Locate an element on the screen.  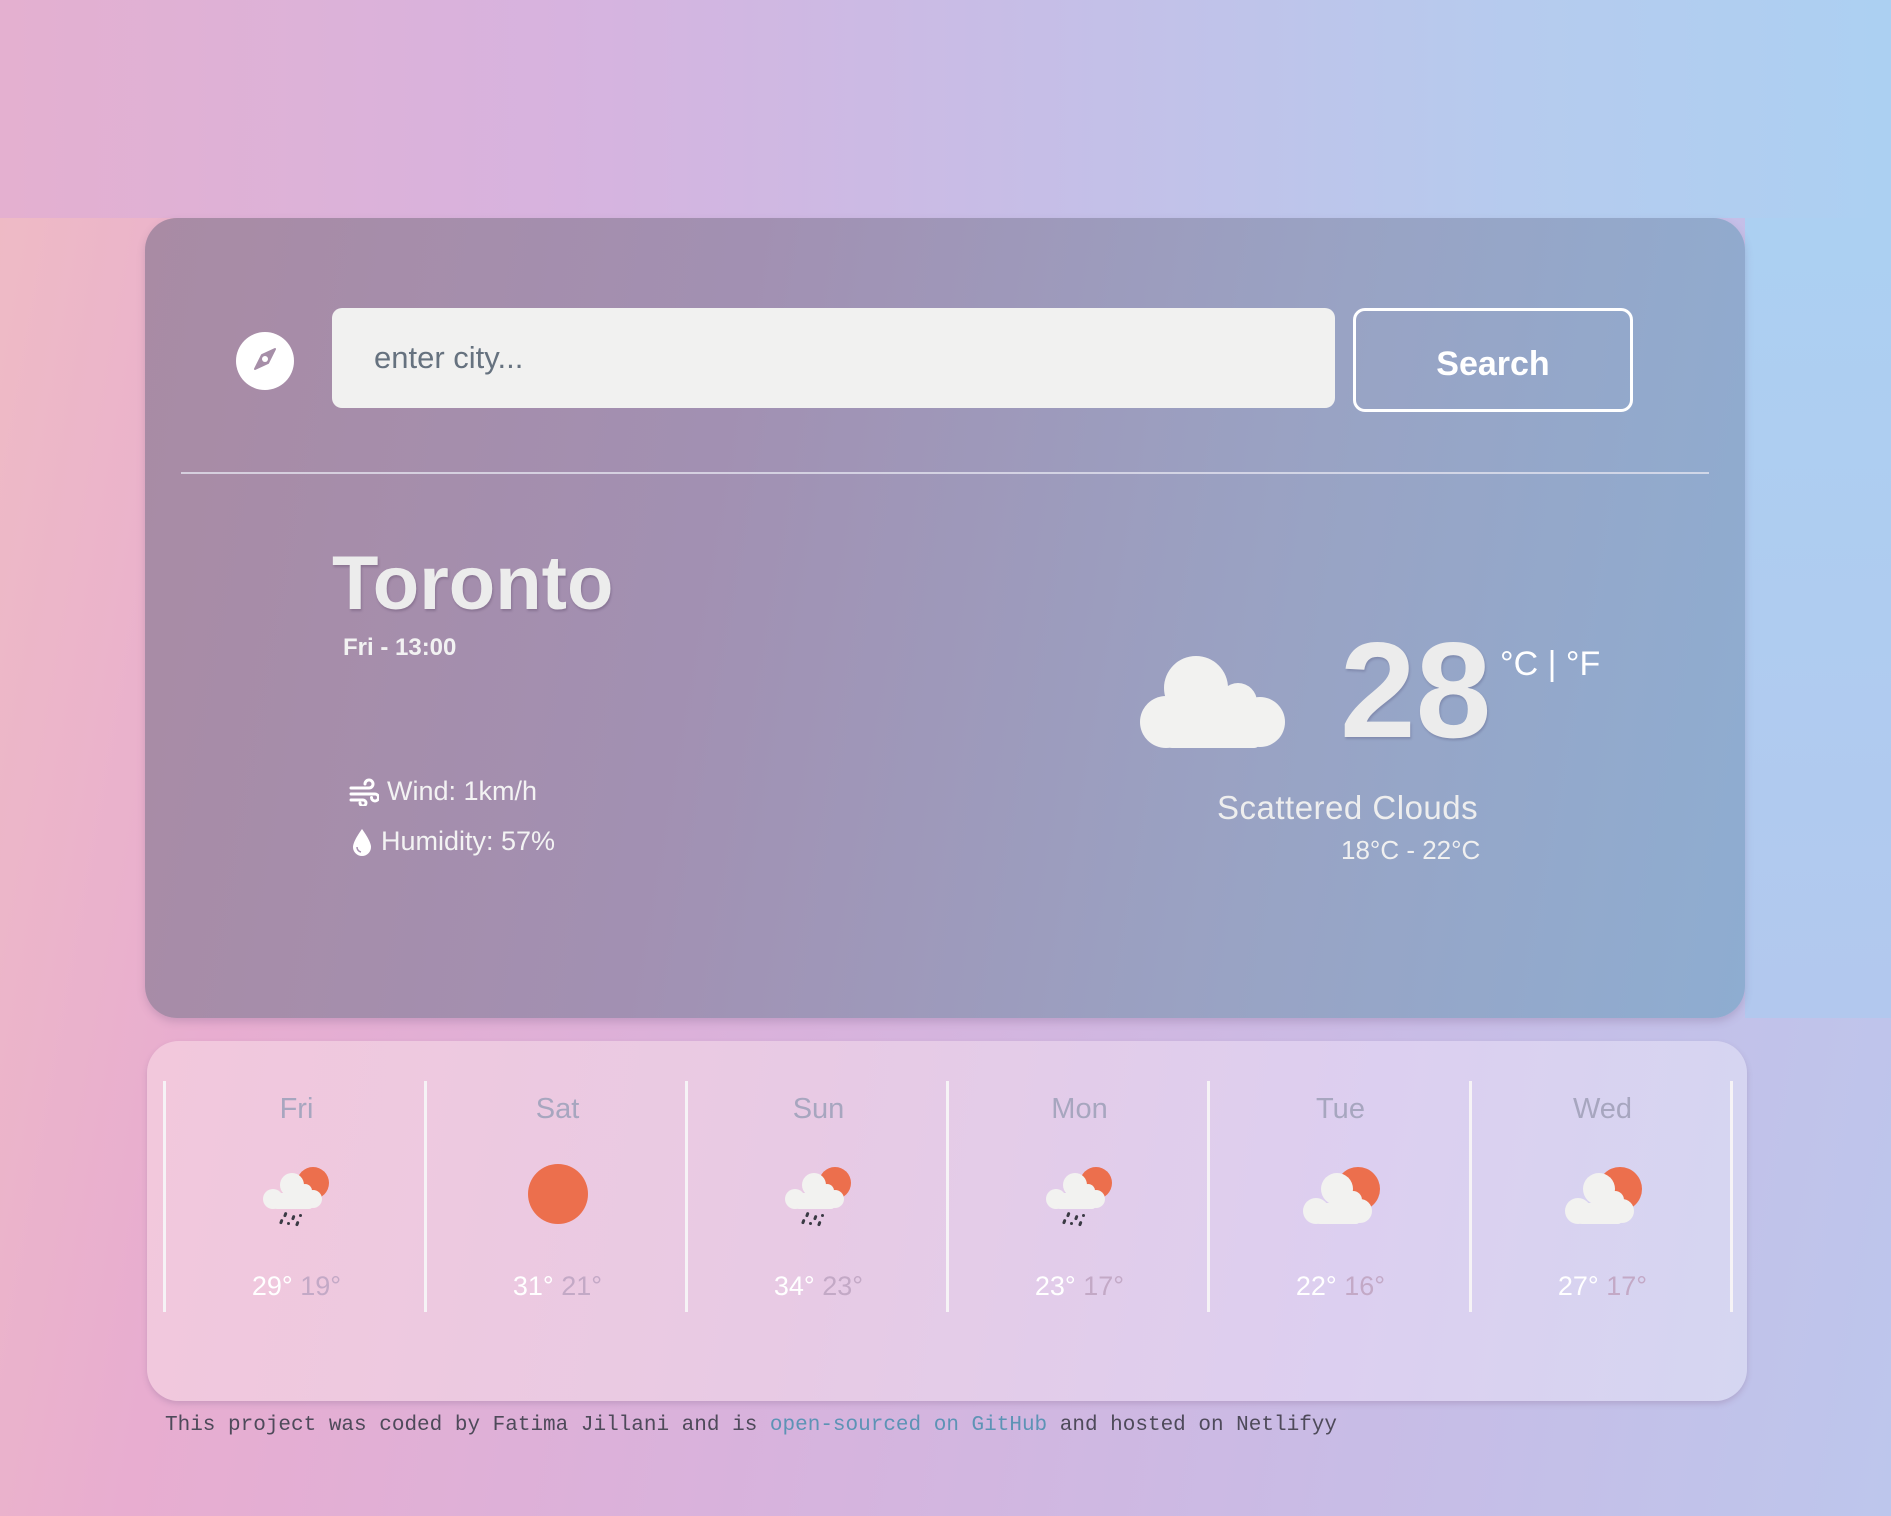
forecast-day: Mon 23° 17° is located at coordinates (1079, 1196).